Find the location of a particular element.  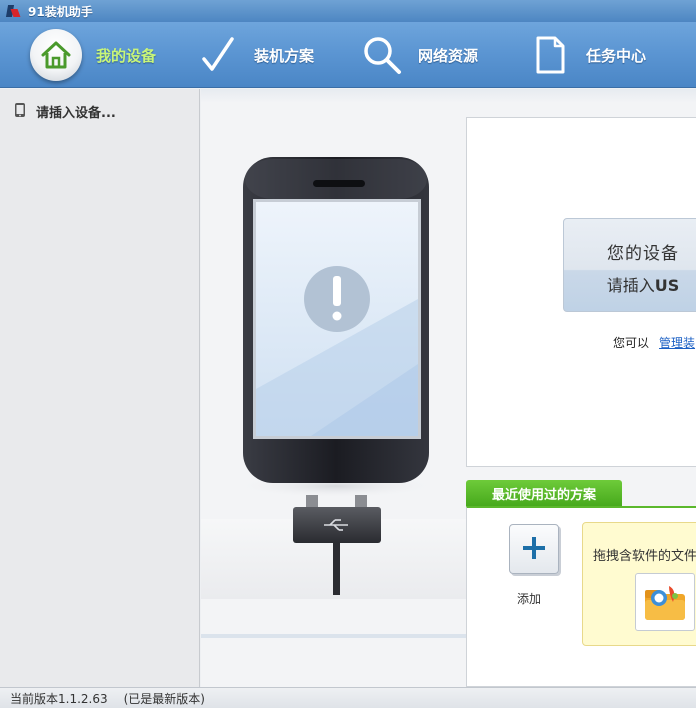

checkmark-icon is located at coordinates (218, 55).